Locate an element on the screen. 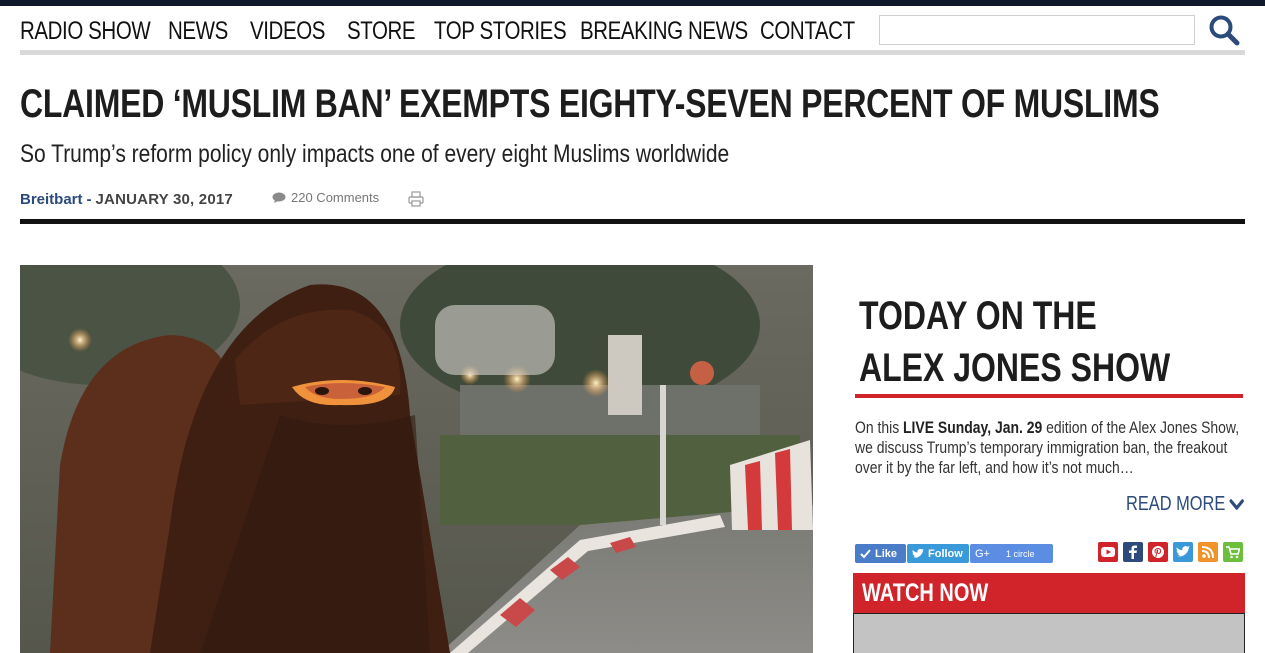  like-label: Like is located at coordinates (886, 553).